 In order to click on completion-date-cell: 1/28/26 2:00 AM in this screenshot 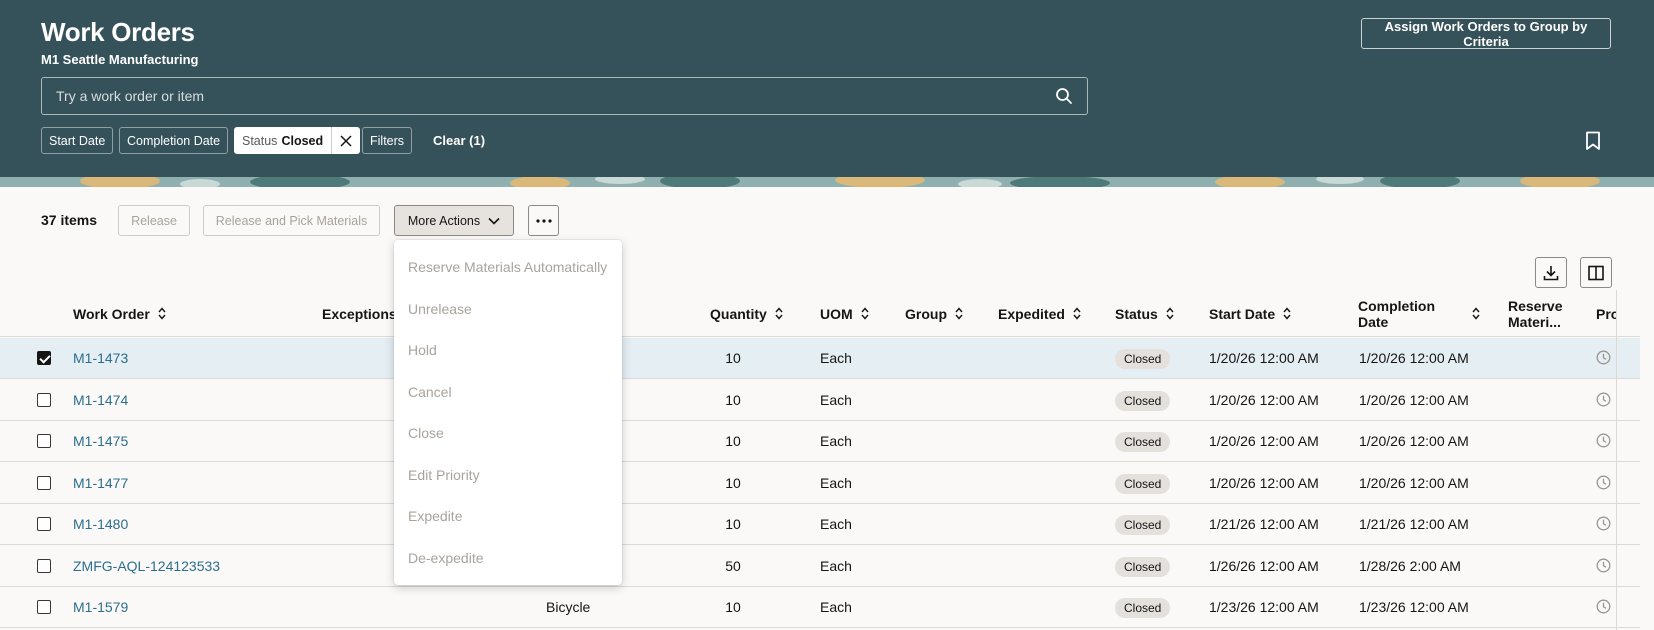, I will do `click(1410, 566)`.